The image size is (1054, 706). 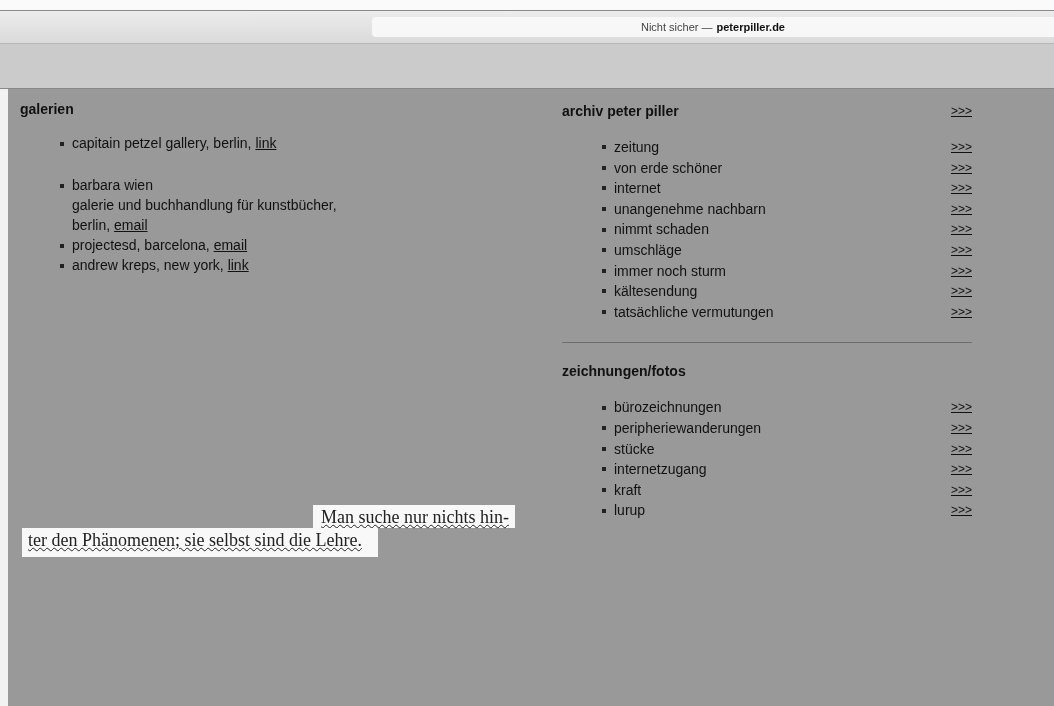 I want to click on gallery-entry: capitain petzel gallery, berlin, link, so click(x=174, y=143).